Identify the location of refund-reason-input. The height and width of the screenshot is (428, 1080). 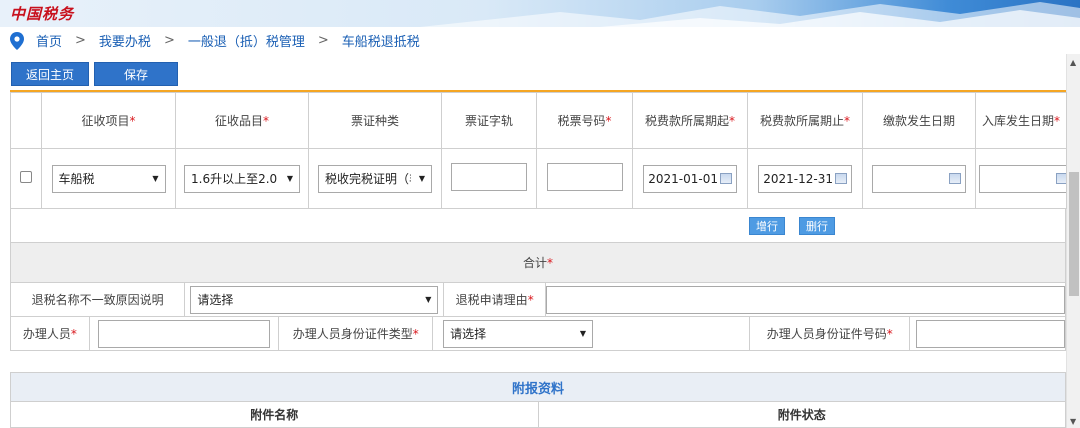
(805, 299).